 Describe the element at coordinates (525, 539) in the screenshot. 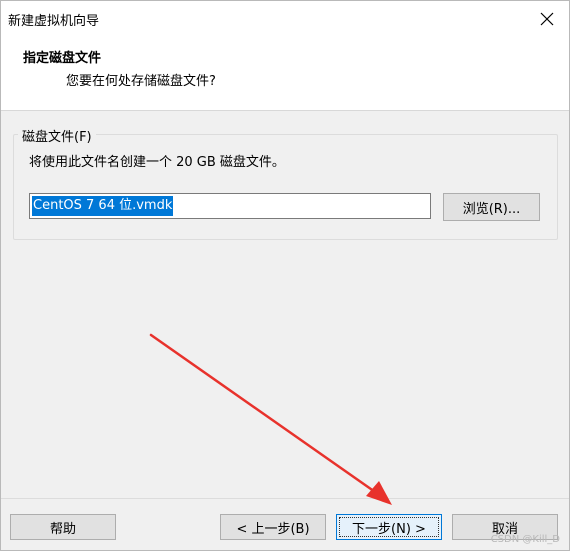

I see `watermark: CSDN @Kill_D` at that location.